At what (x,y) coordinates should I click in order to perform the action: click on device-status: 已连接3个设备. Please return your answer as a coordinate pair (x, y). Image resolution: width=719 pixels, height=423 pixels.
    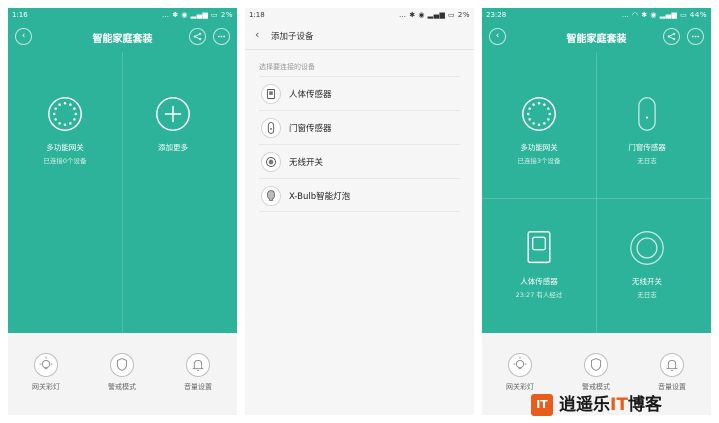
    Looking at the image, I should click on (539, 161).